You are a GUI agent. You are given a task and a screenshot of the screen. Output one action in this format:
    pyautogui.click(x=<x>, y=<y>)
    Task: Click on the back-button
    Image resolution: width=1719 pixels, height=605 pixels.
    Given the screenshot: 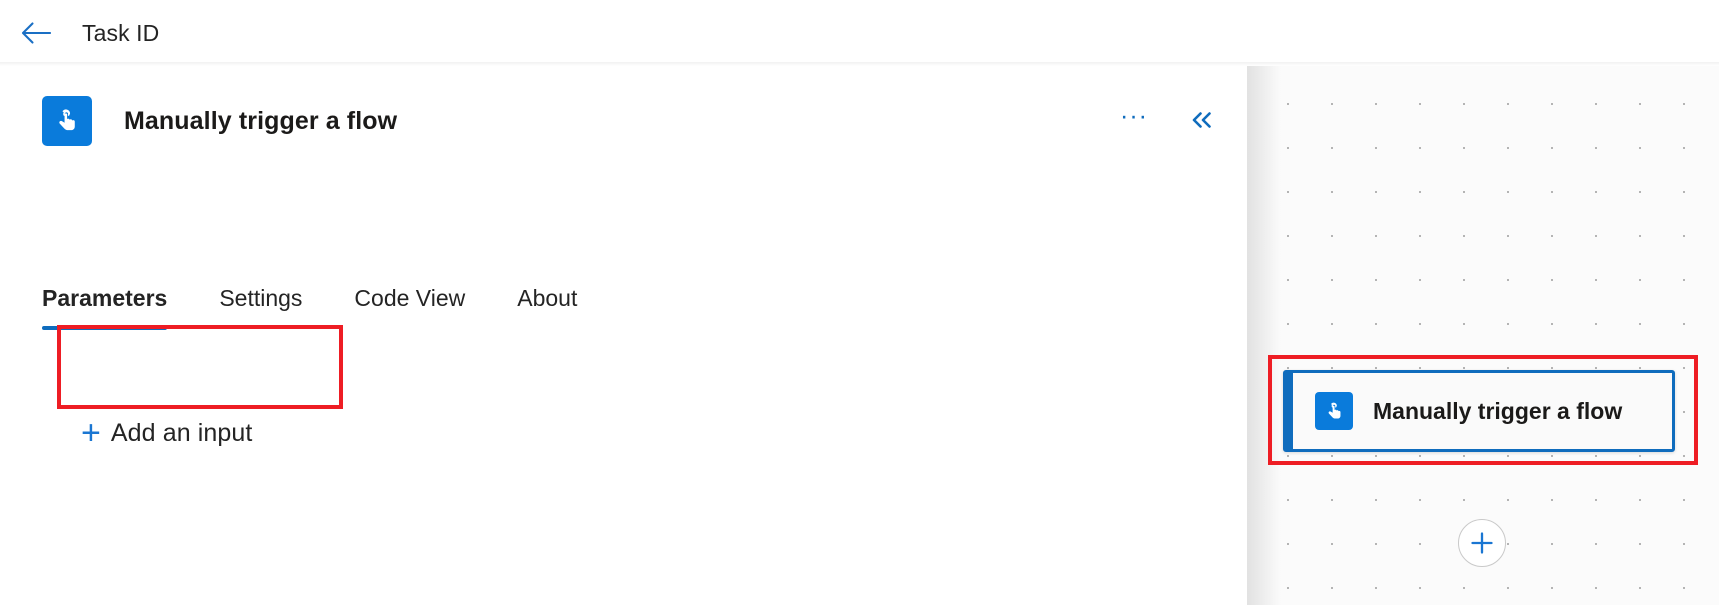 What is the action you would take?
    pyautogui.click(x=36, y=33)
    